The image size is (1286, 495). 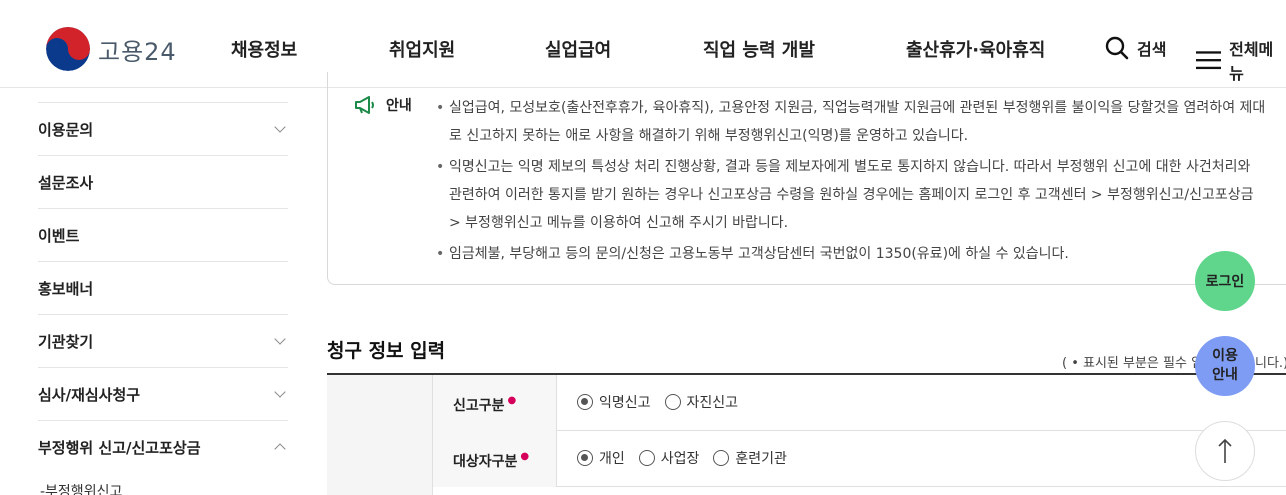 I want to click on radio-group-report-type: 익명신고 자진신고, so click(x=664, y=402).